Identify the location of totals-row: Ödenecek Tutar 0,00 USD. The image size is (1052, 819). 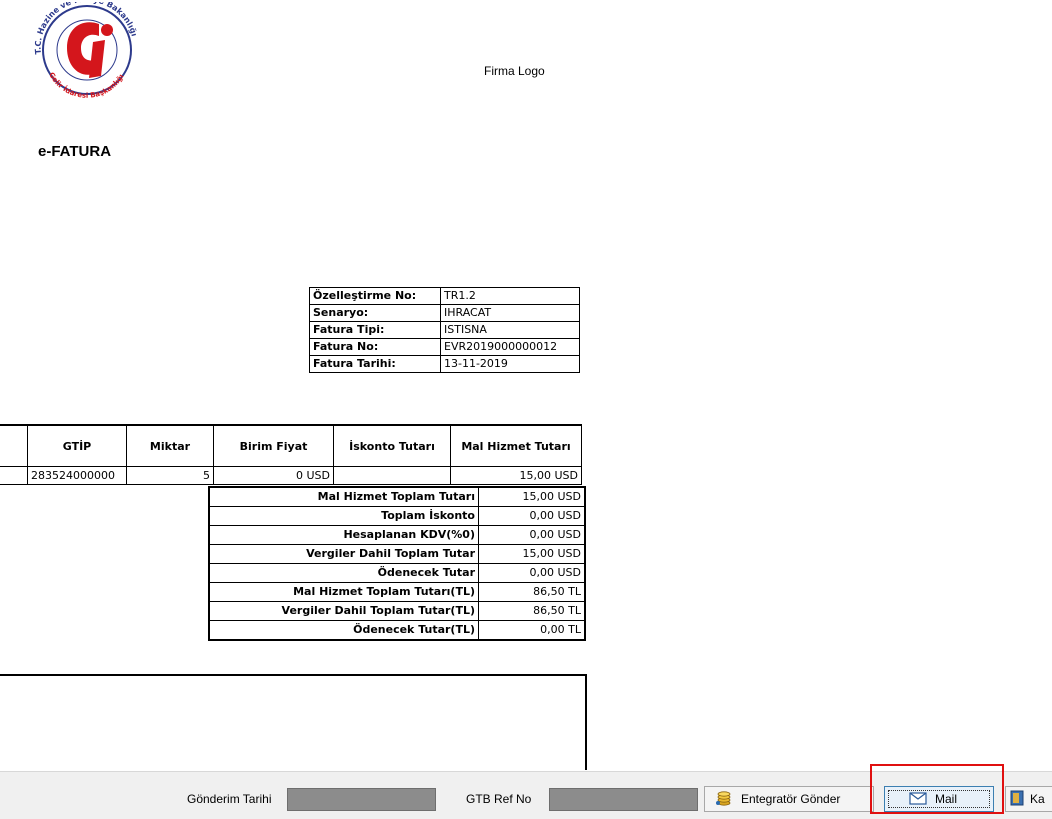
(397, 573).